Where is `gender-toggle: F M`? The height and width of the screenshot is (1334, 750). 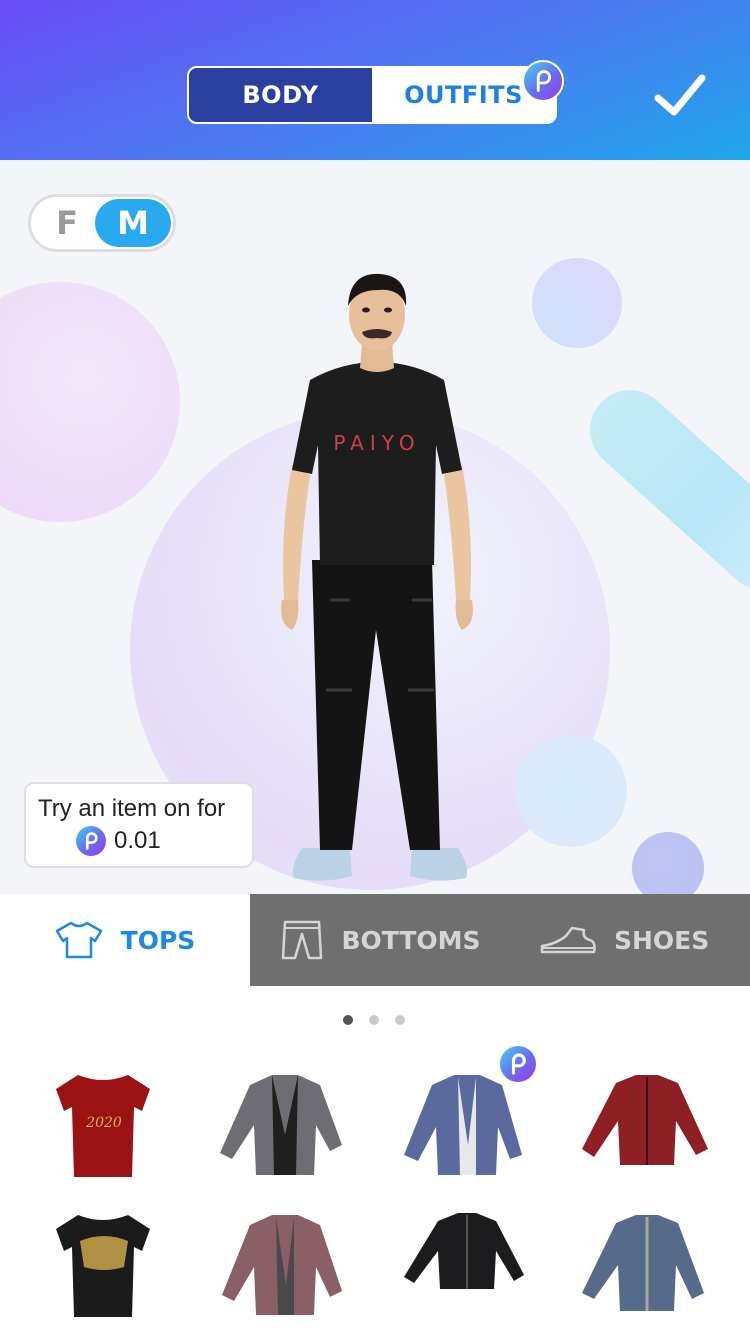 gender-toggle: F M is located at coordinates (102, 223).